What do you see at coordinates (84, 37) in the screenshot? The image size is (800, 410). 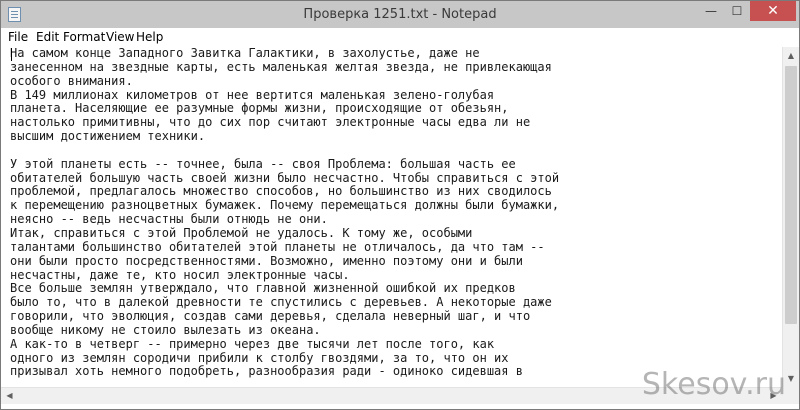 I see `menu-format: Format` at bounding box center [84, 37].